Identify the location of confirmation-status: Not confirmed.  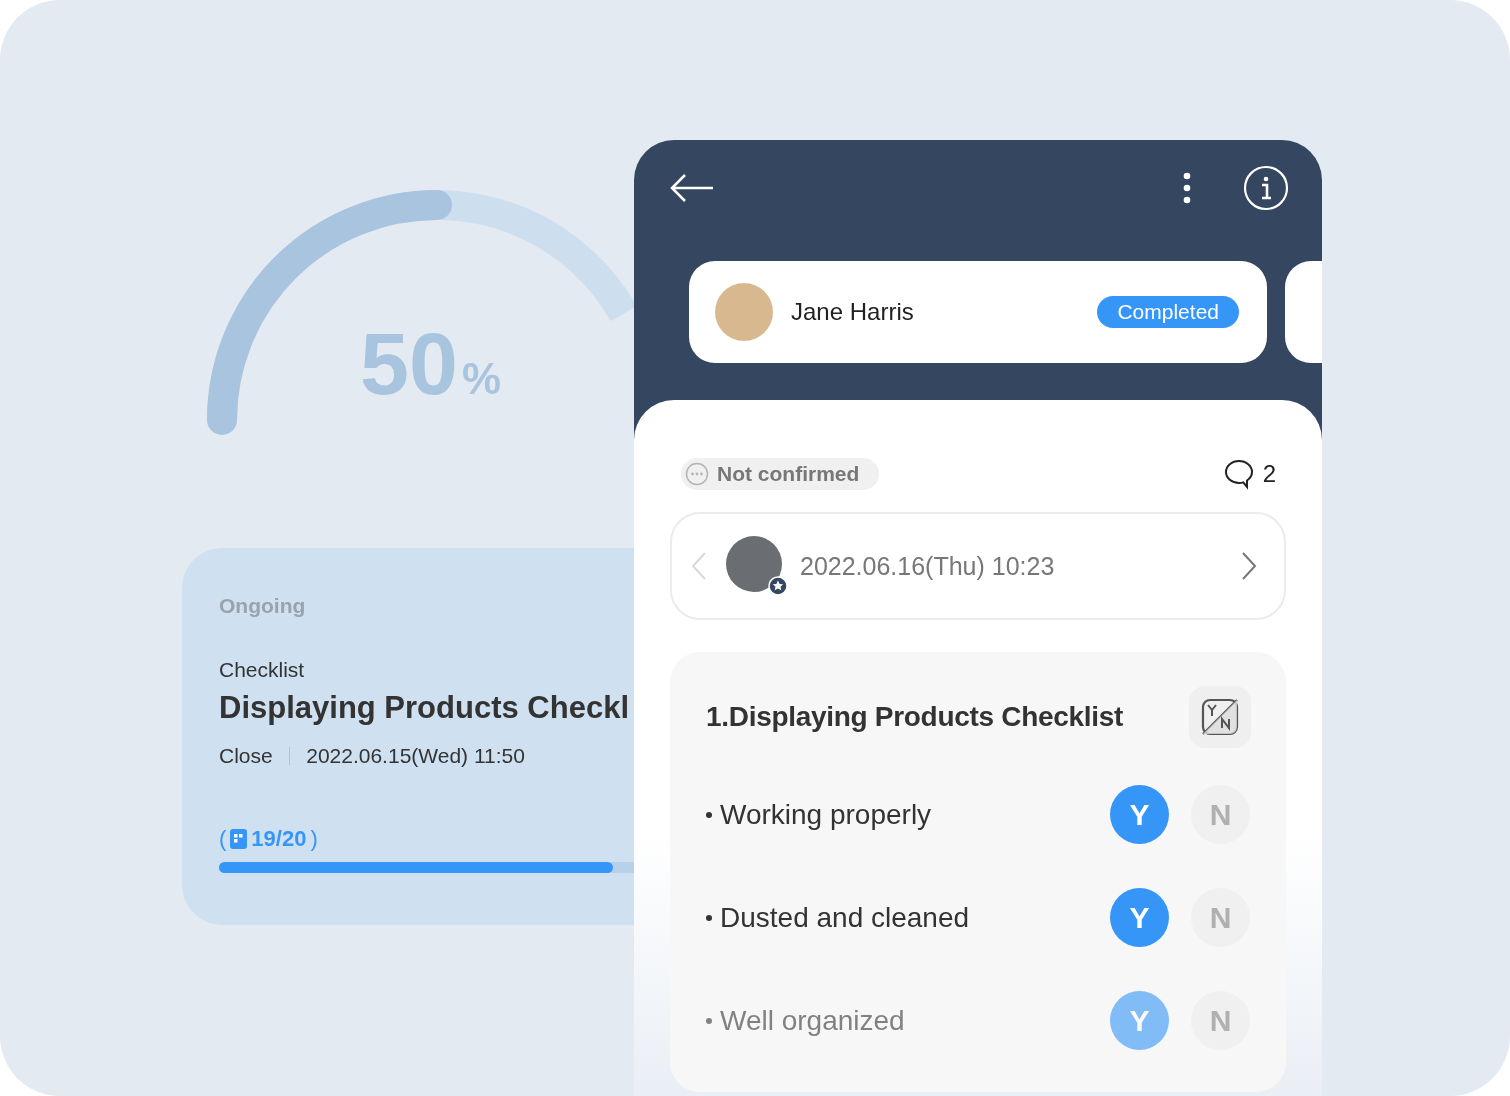
(788, 474).